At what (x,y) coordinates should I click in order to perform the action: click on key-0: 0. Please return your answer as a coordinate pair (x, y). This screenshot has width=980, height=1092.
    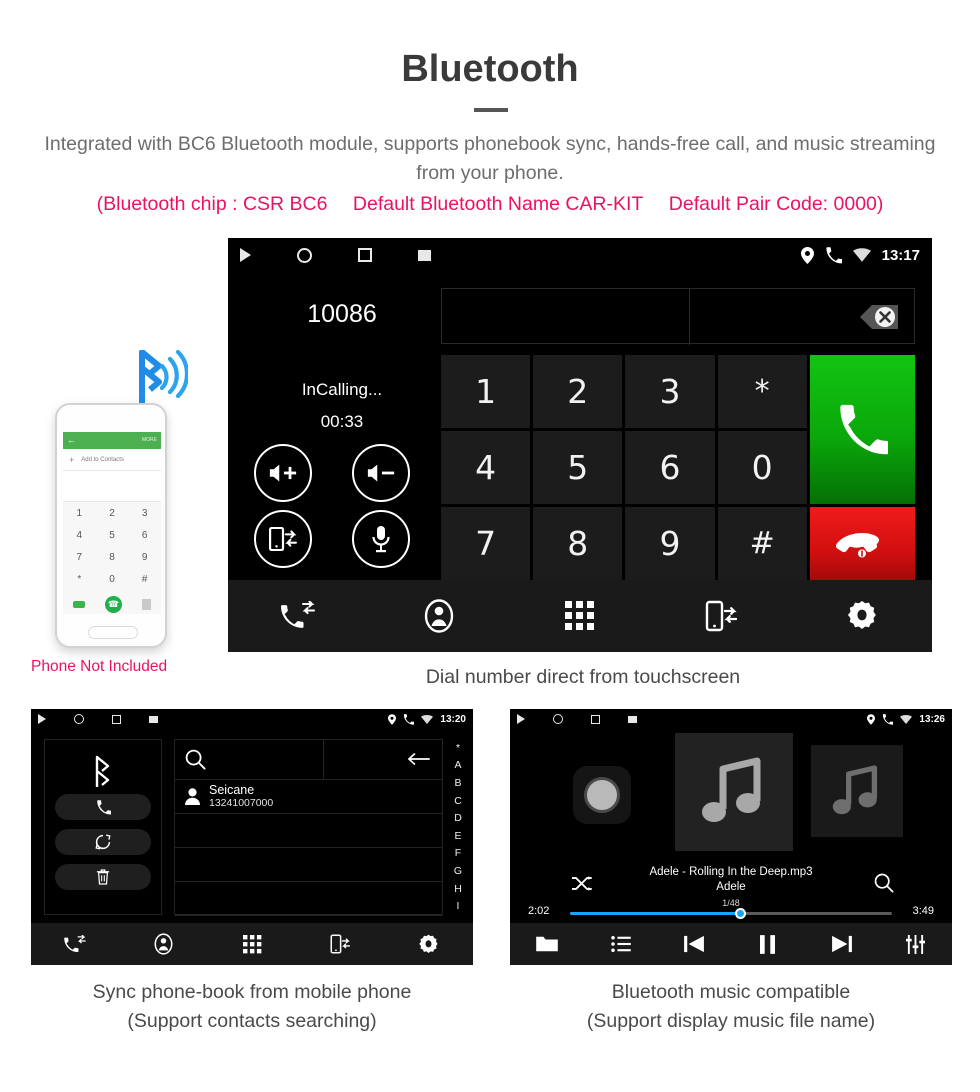
    Looking at the image, I should click on (762, 467).